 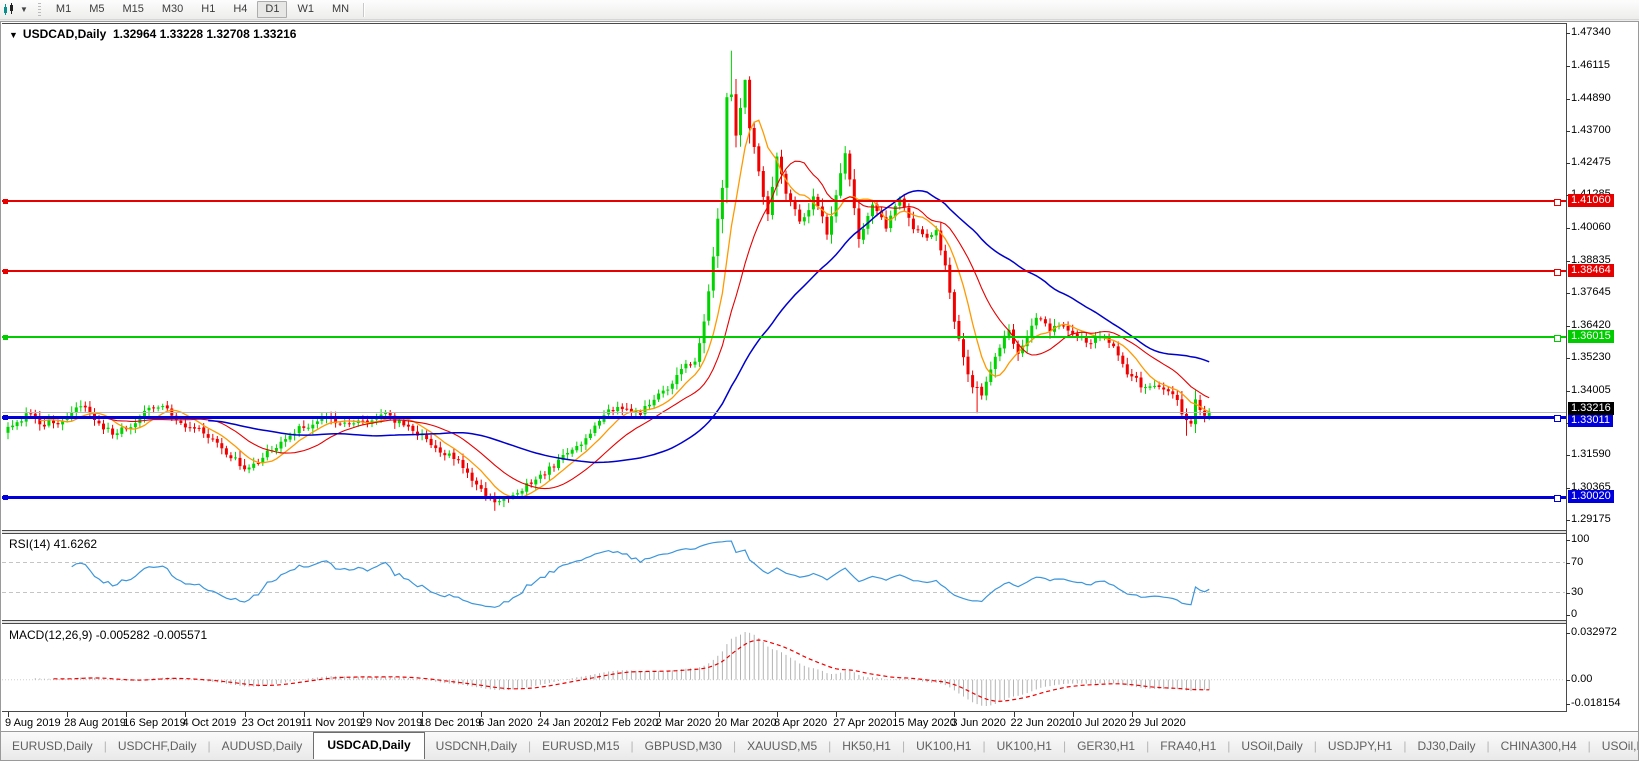 I want to click on horizontal-line-1.30020, so click(x=784, y=497).